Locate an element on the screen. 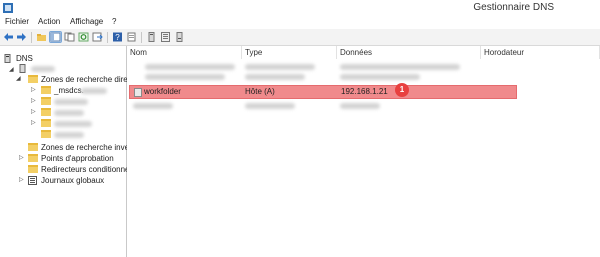 This screenshot has height=257, width=600. forward-icon is located at coordinates (21, 37).